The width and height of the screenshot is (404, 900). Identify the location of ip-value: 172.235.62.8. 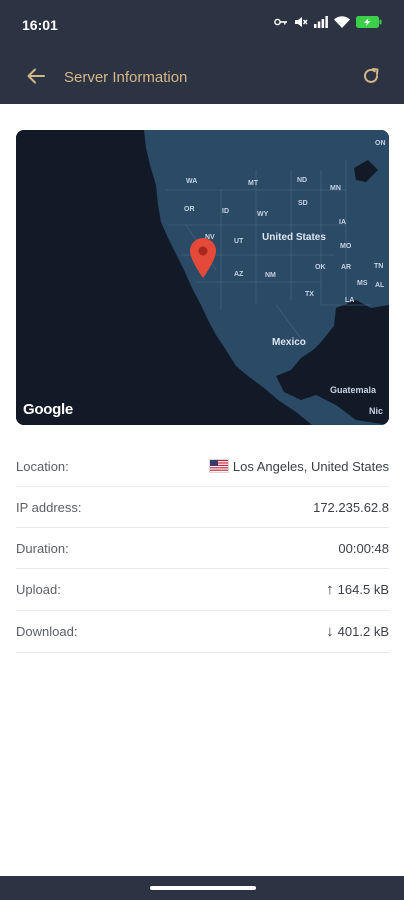
(351, 507).